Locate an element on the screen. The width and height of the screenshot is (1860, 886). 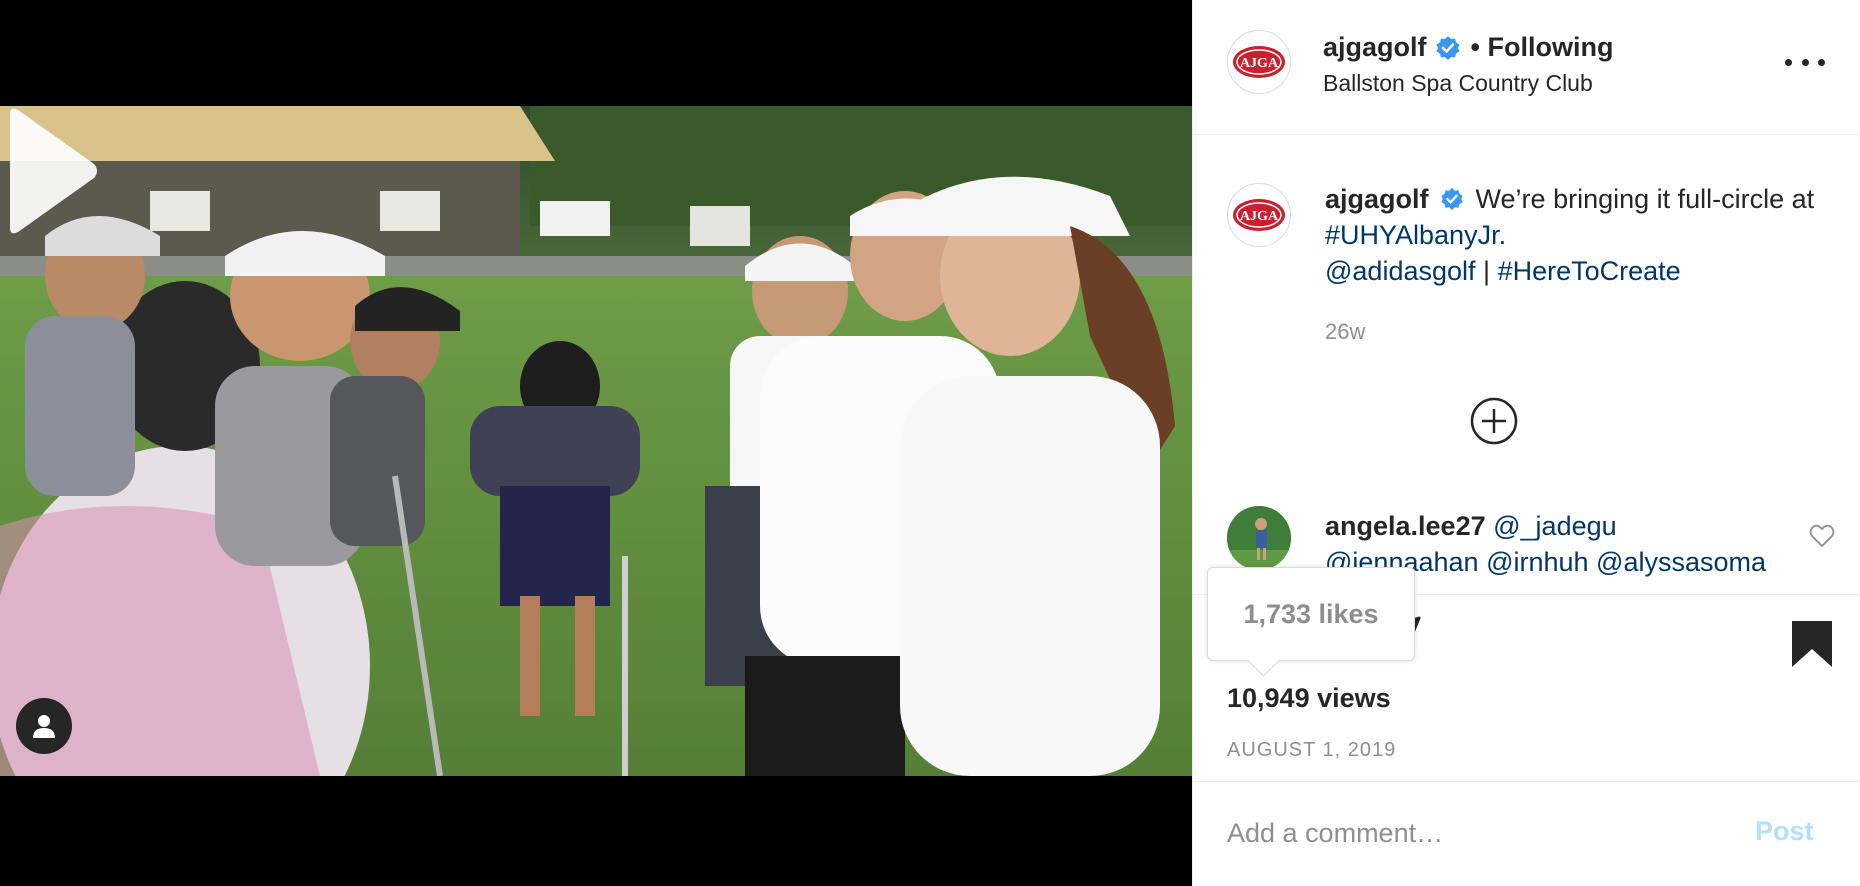
user-tag-icon is located at coordinates (44, 726).